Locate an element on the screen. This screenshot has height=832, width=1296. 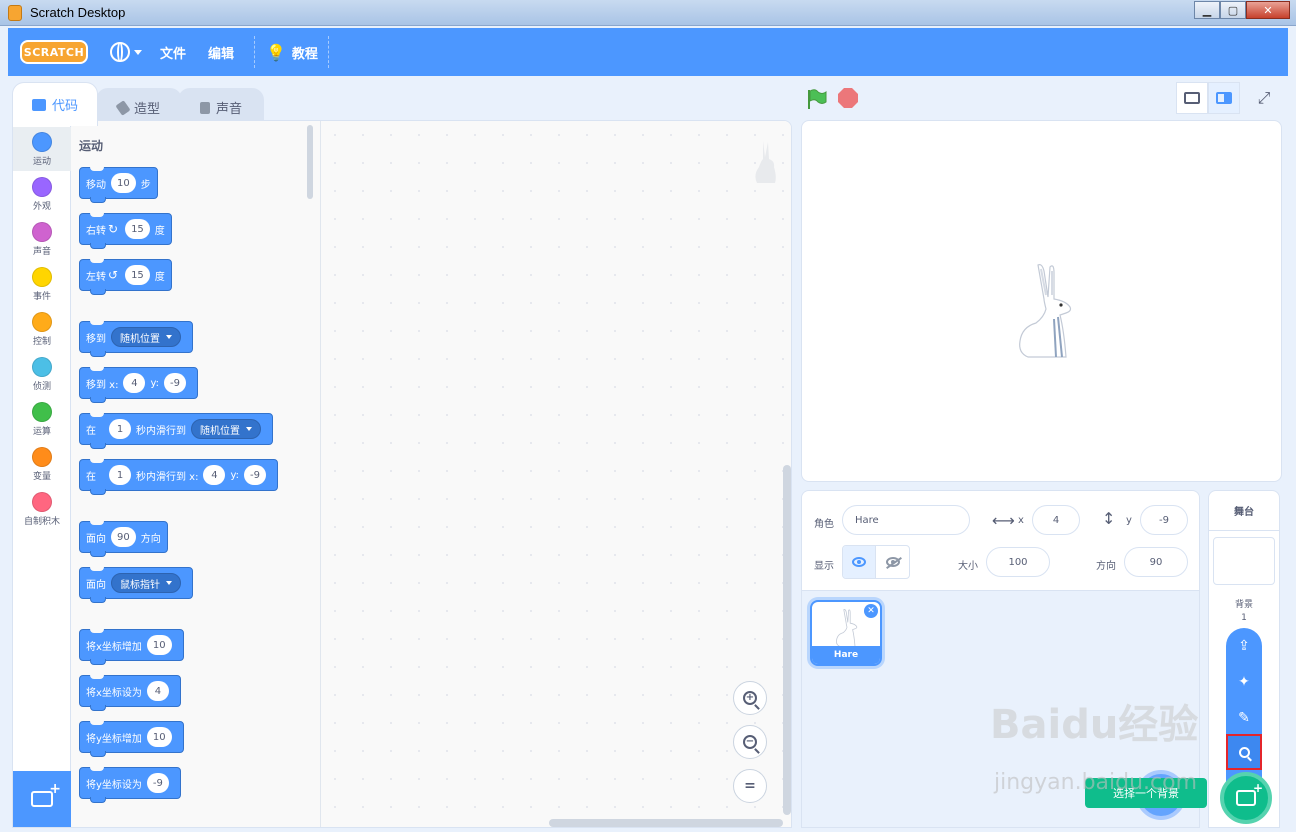
rotate-clockwise-icon: ↻ is located at coordinates (113, 229).